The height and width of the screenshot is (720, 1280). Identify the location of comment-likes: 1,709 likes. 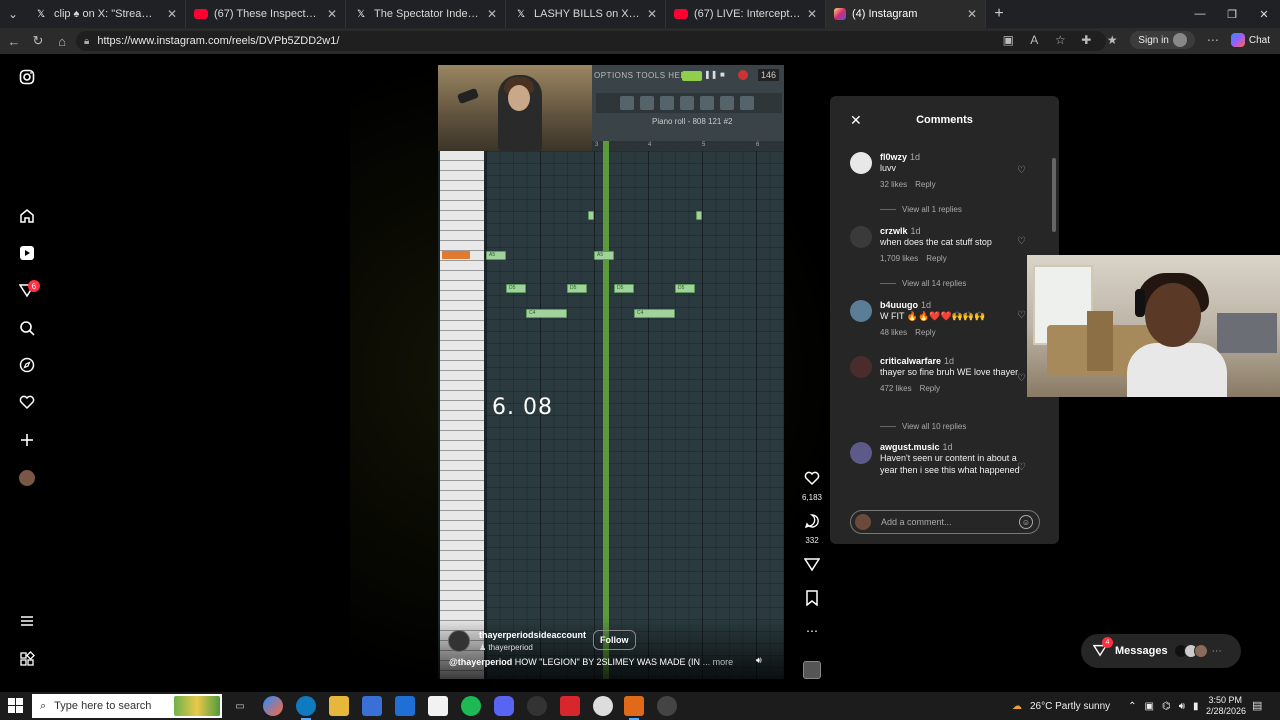
(899, 258).